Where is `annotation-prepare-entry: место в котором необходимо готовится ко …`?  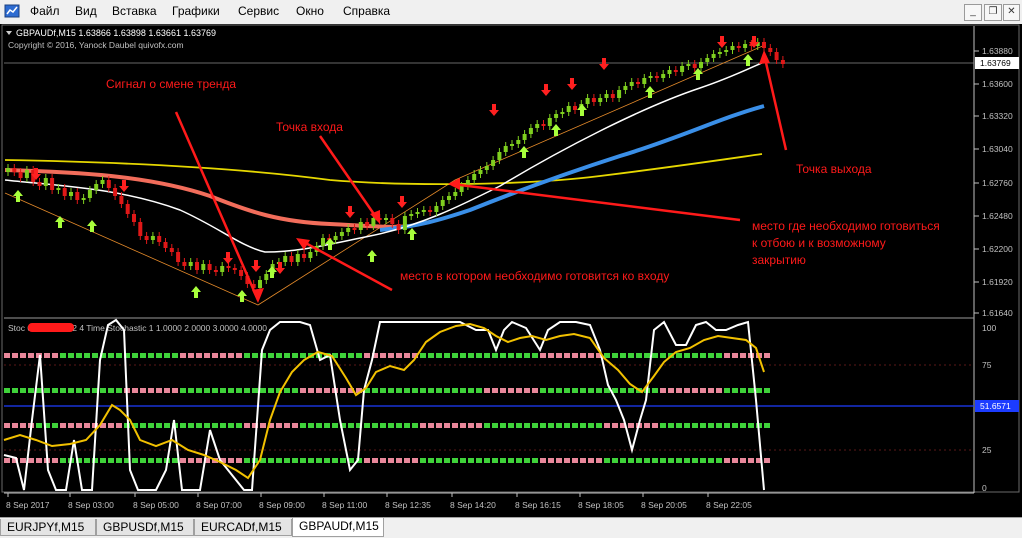 annotation-prepare-entry: место в котором необходимо готовится ко … is located at coordinates (534, 276).